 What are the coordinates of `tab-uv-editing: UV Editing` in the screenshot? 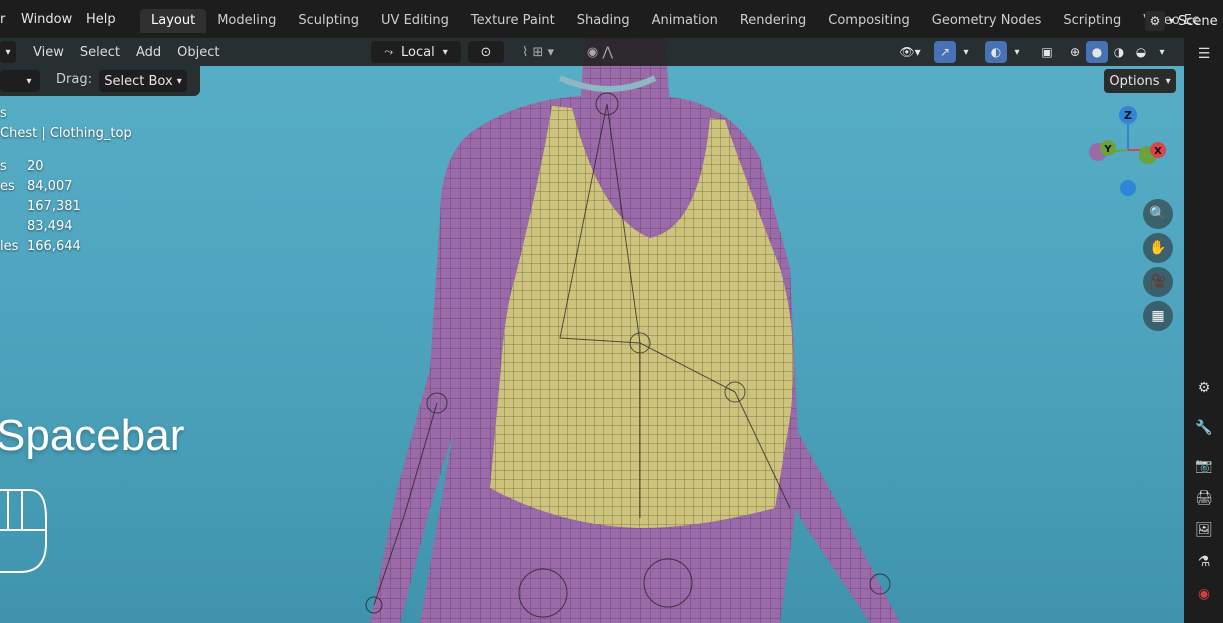 It's located at (415, 21).